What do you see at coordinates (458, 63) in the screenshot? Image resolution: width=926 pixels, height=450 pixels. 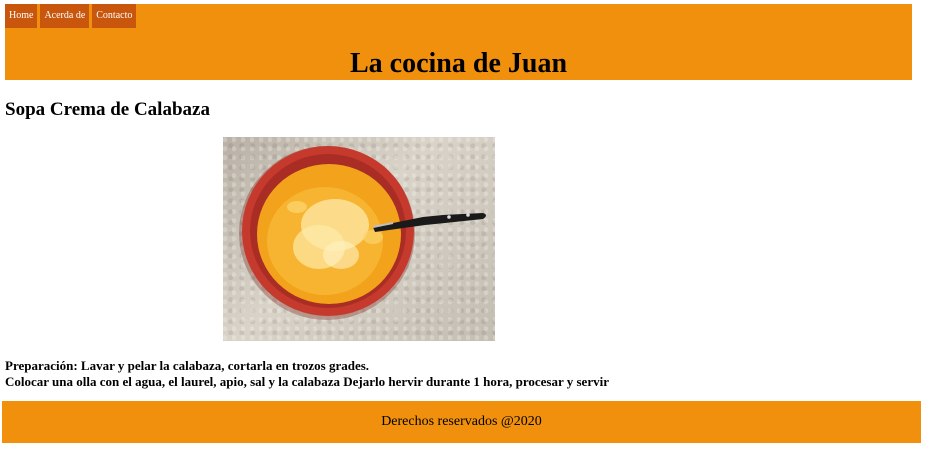 I see `site-title: La cocina de Juan` at bounding box center [458, 63].